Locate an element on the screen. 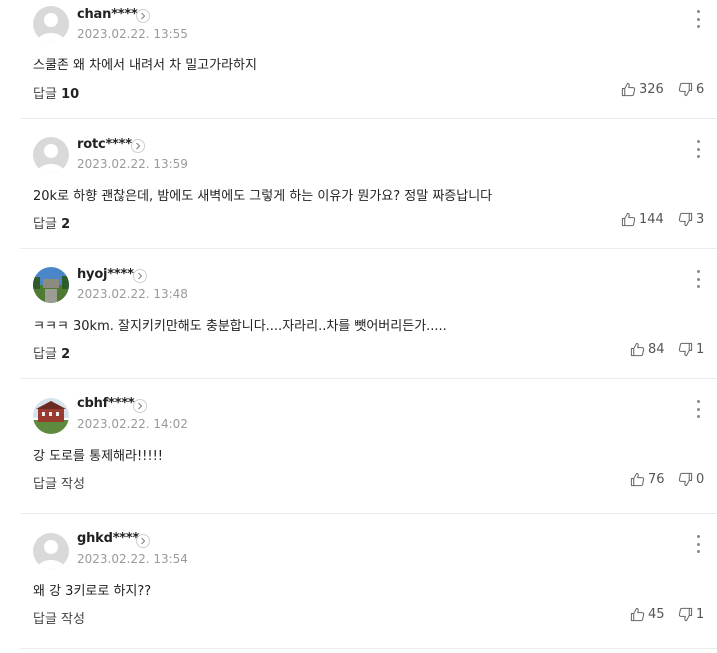 This screenshot has width=717, height=653. like-button: 45 is located at coordinates (647, 614).